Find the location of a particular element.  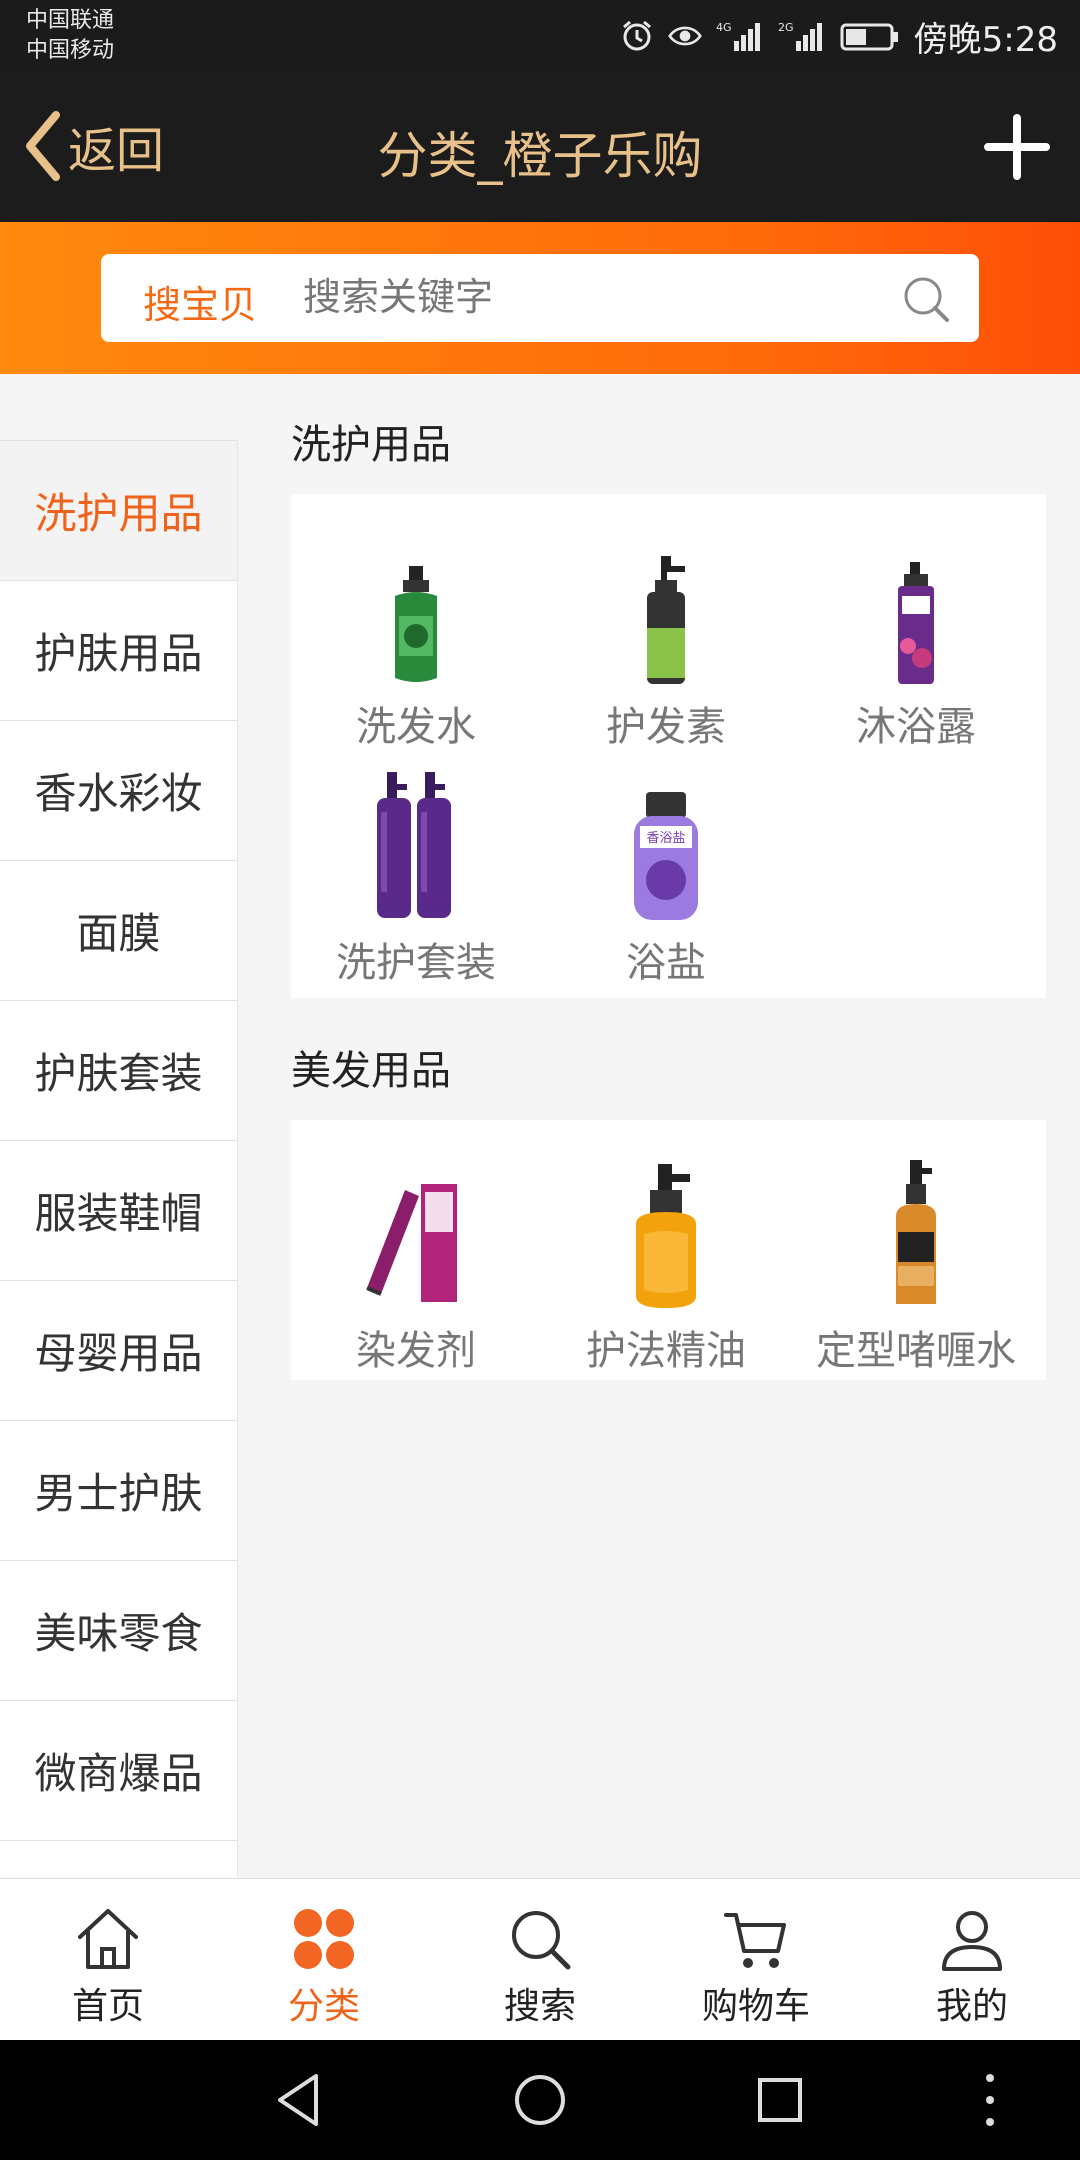

search-scope-label: 搜宝贝 is located at coordinates (200, 301).